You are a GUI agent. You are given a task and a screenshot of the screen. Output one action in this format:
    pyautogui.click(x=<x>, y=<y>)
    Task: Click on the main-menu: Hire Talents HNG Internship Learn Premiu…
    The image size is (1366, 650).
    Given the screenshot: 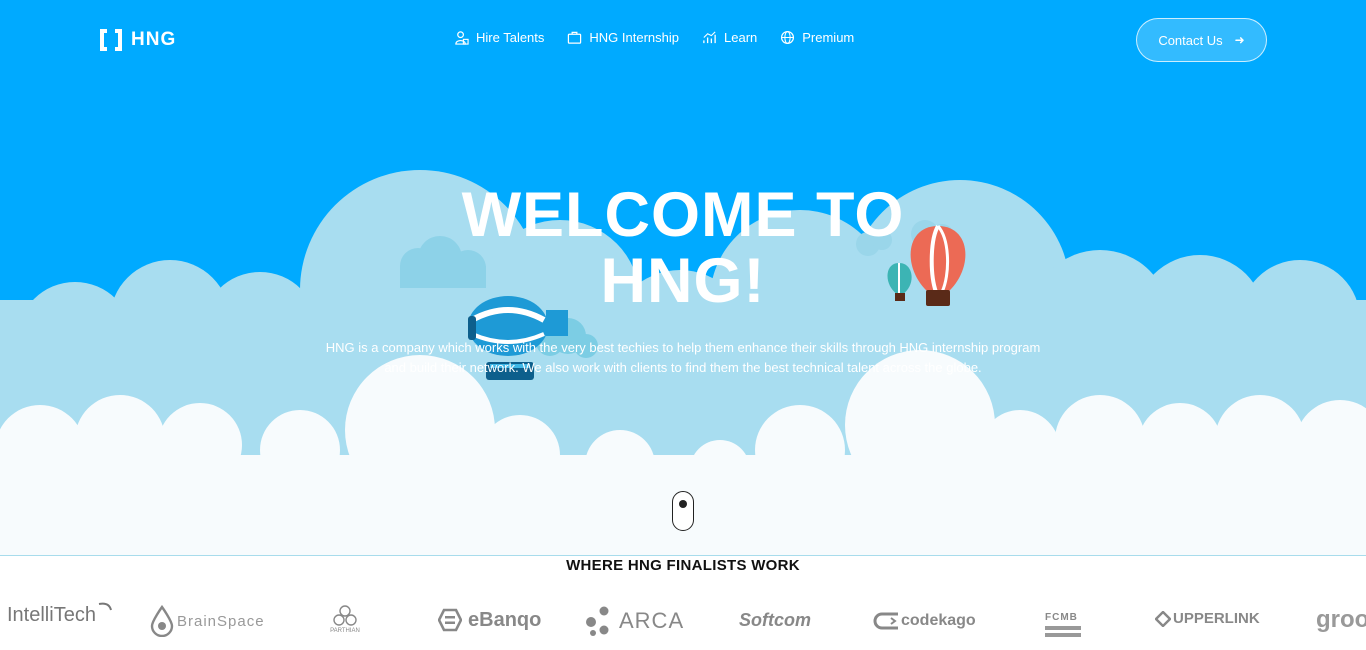 What is the action you would take?
    pyautogui.click(x=665, y=37)
    